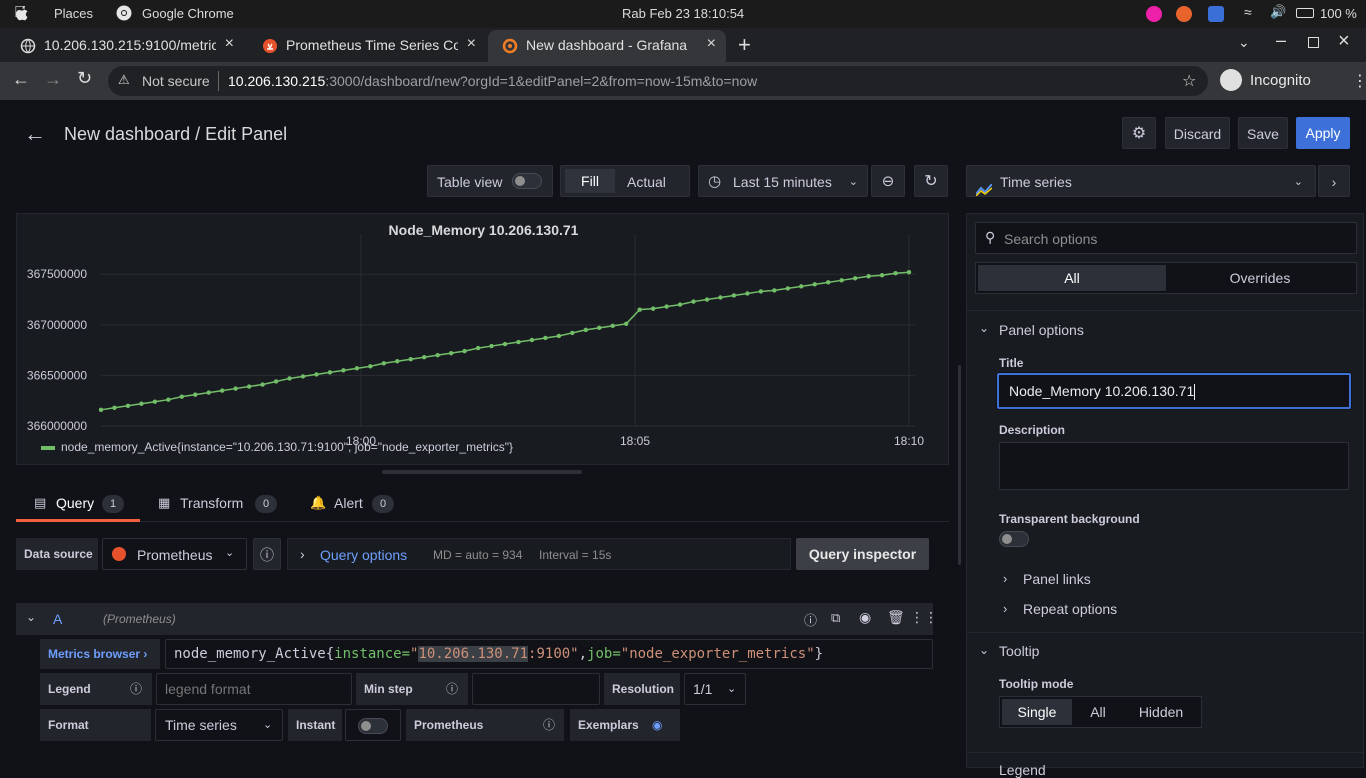 This screenshot has height=778, width=1366. Describe the element at coordinates (1070, 609) in the screenshot. I see `repeat-options-header: Repeat options` at that location.